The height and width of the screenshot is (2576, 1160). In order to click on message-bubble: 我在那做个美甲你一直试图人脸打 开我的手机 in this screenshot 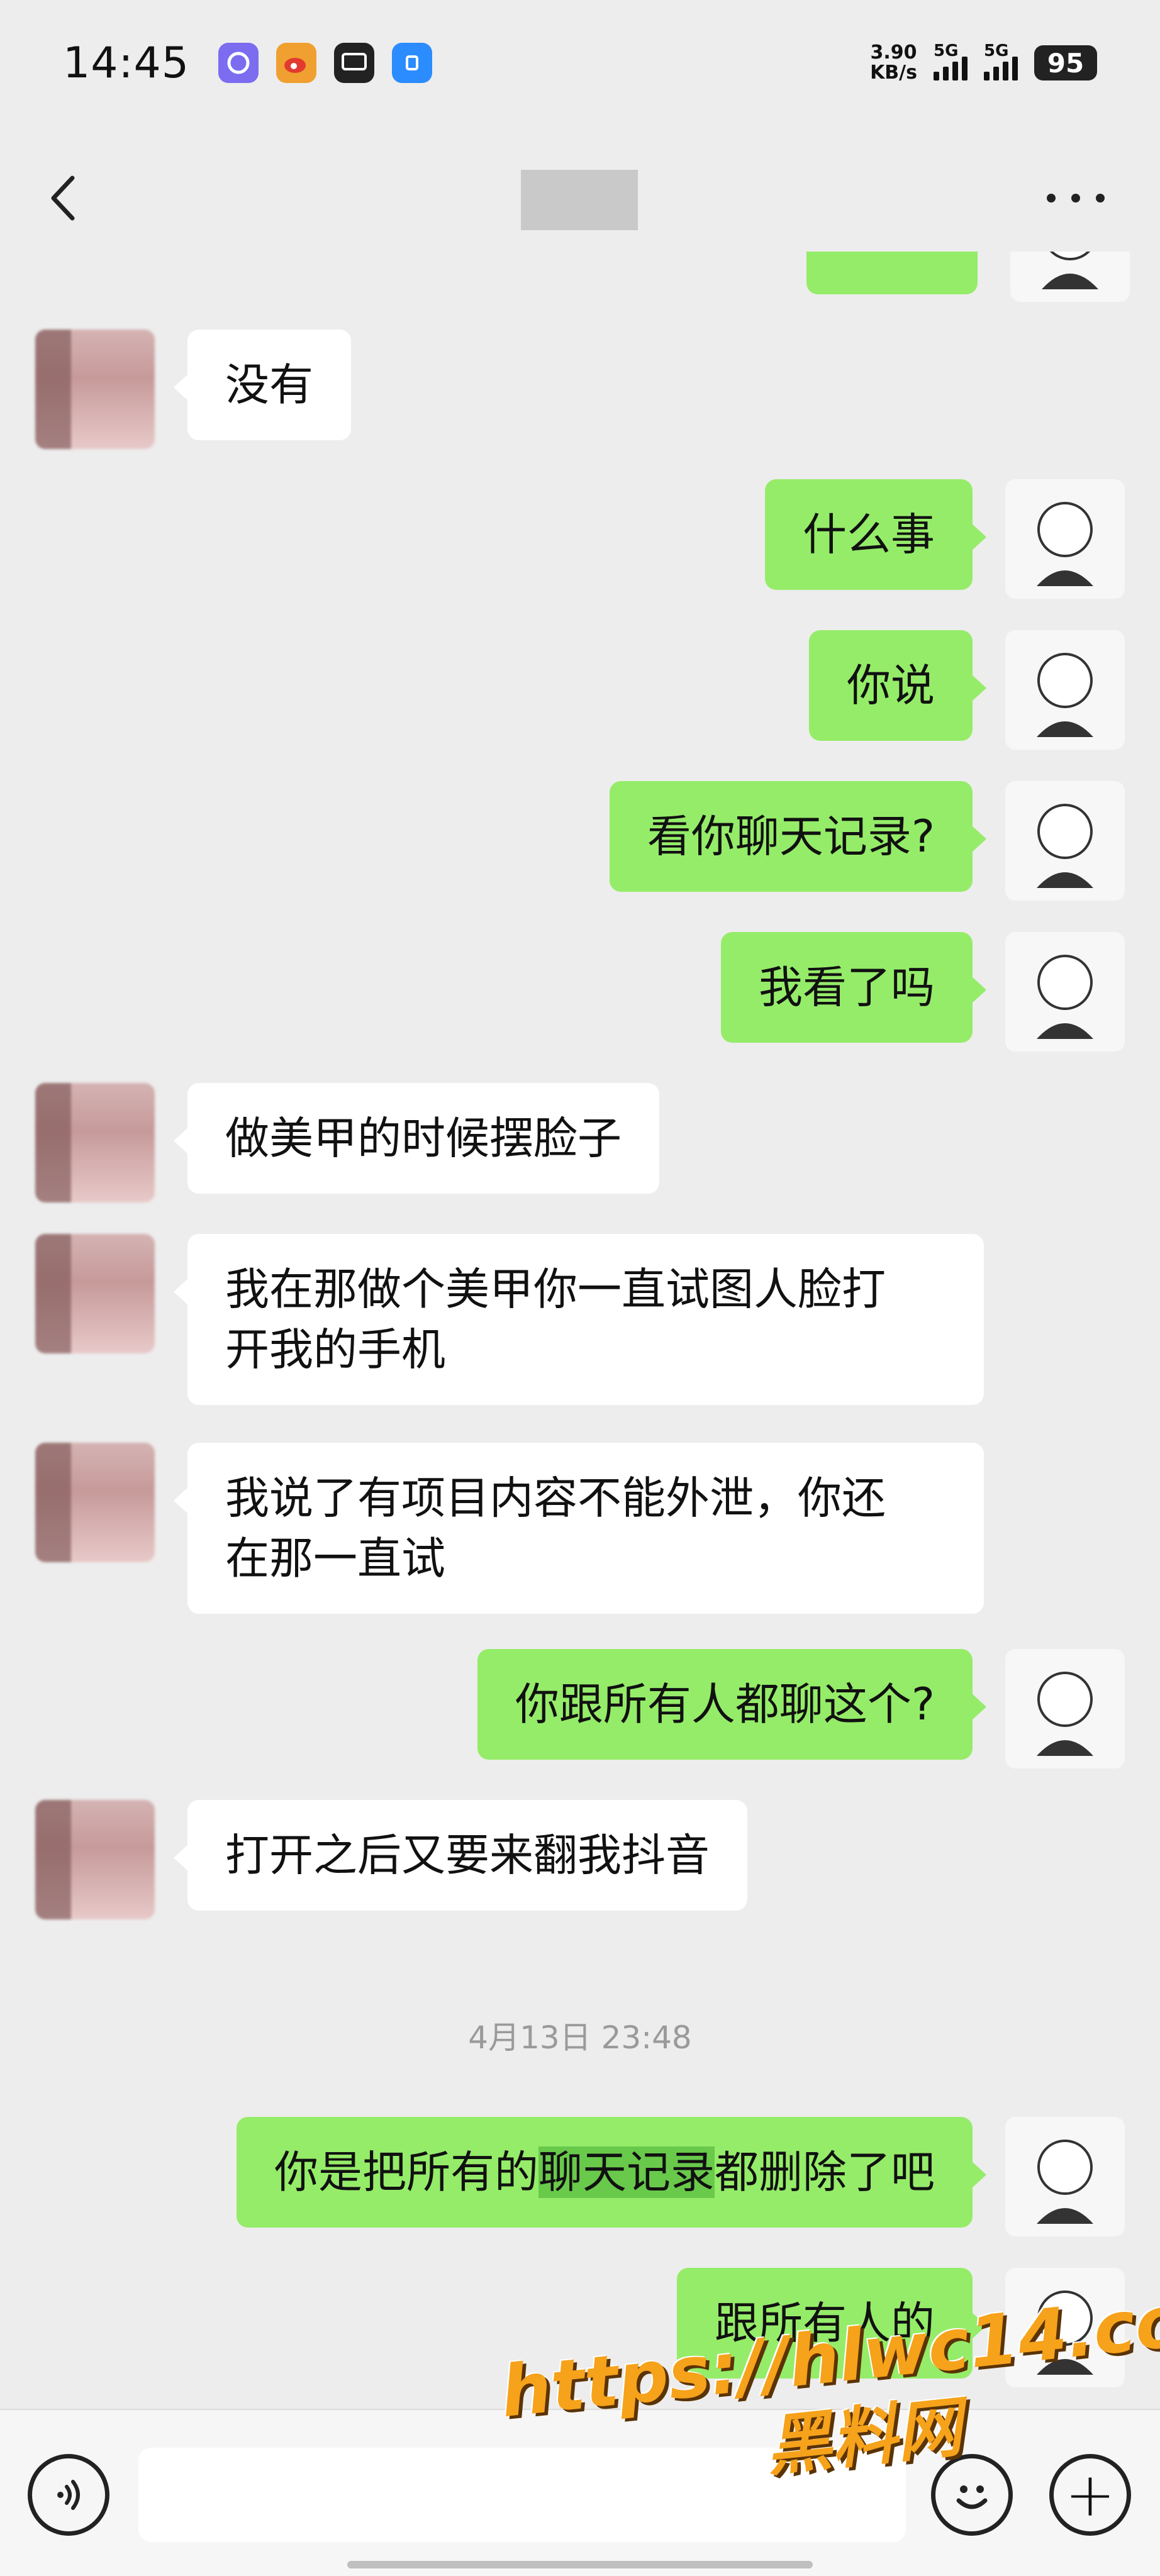, I will do `click(579, 1319)`.